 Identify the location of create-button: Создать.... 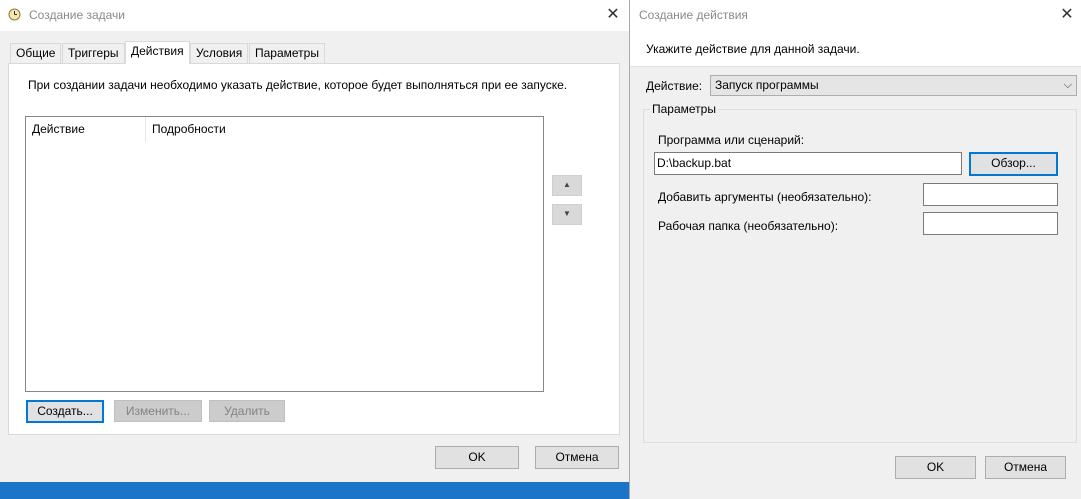
(65, 411).